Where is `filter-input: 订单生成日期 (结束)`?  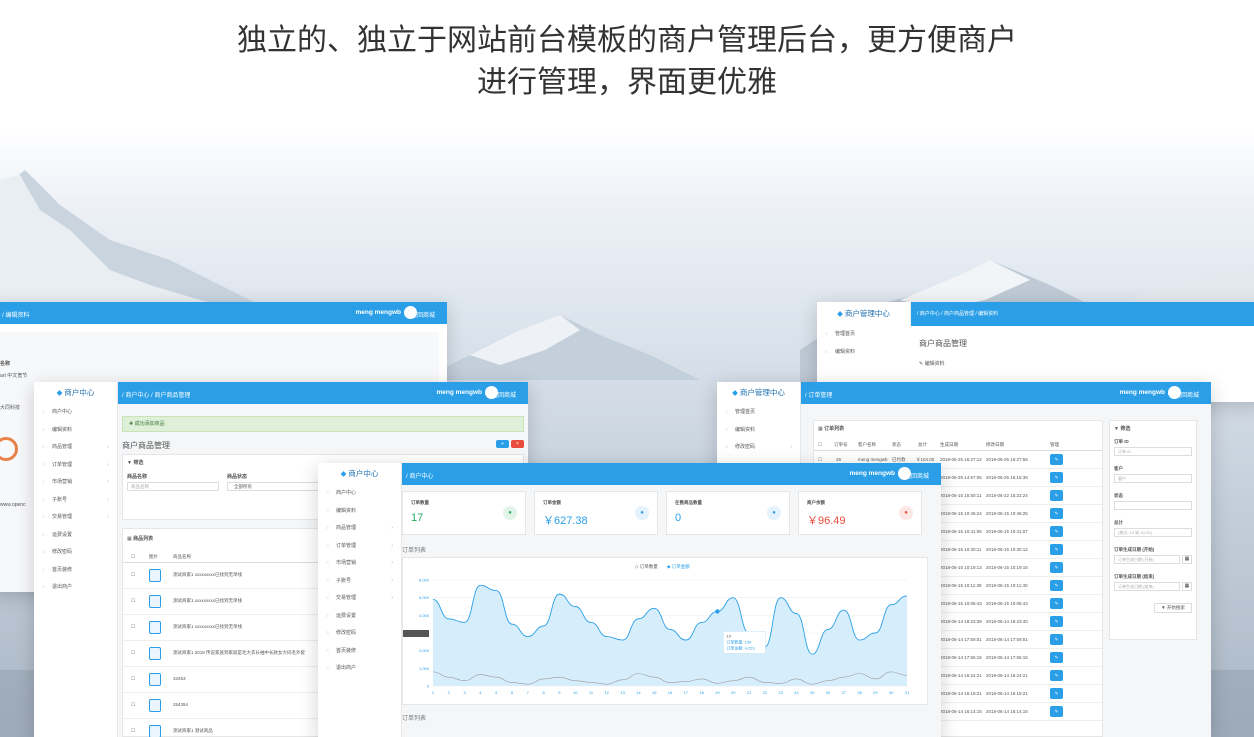
filter-input: 订单生成日期 (结束) is located at coordinates (1147, 586).